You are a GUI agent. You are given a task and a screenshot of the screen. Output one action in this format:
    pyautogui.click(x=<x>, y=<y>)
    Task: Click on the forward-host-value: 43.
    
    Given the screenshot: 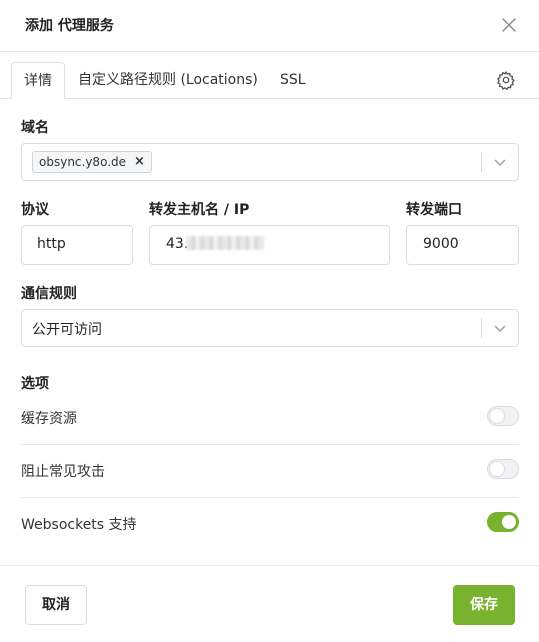 What is the action you would take?
    pyautogui.click(x=177, y=244)
    